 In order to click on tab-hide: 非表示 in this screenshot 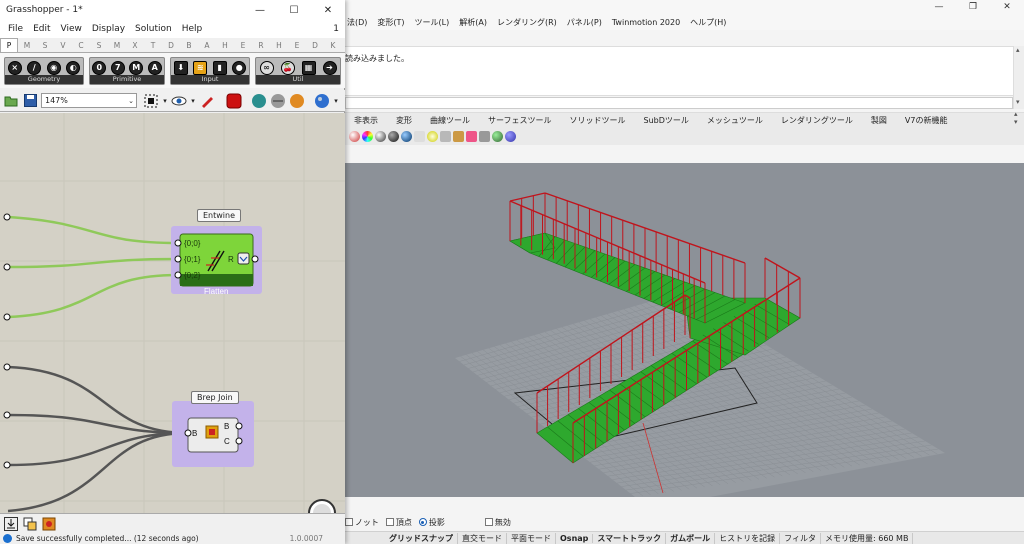, I will do `click(366, 120)`.